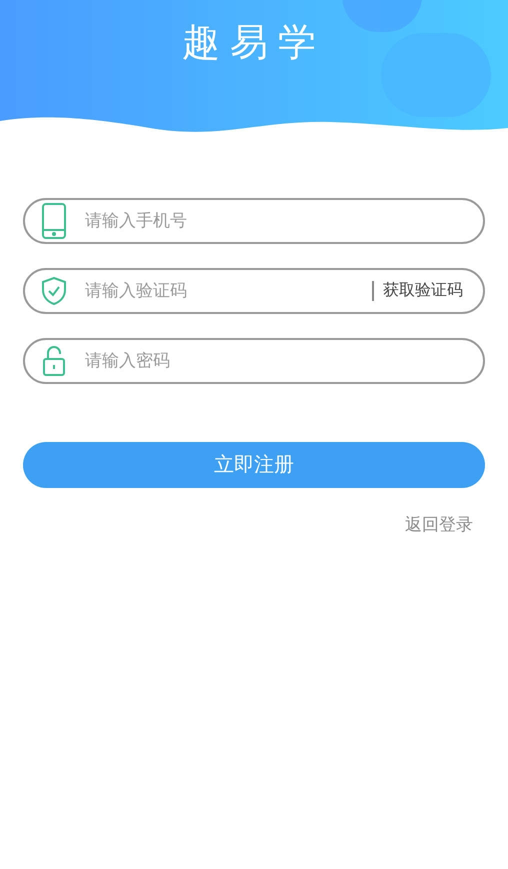 This screenshot has width=508, height=869. I want to click on shield-check-icon, so click(54, 291).